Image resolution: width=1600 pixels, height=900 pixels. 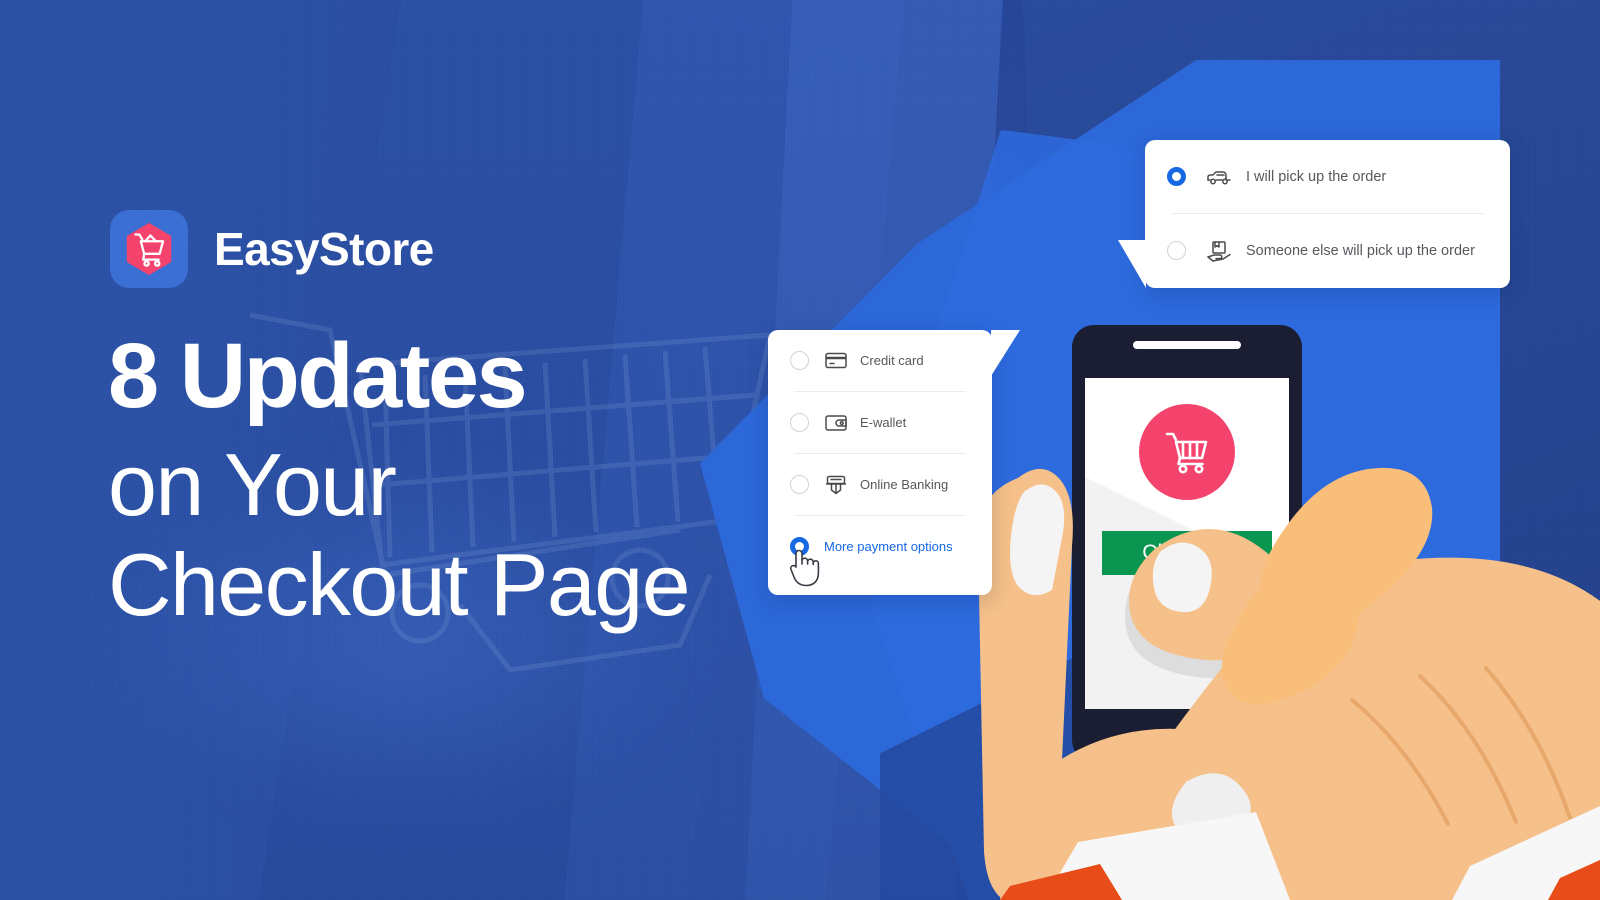 I want to click on radio-pickup-self, so click(x=1176, y=176).